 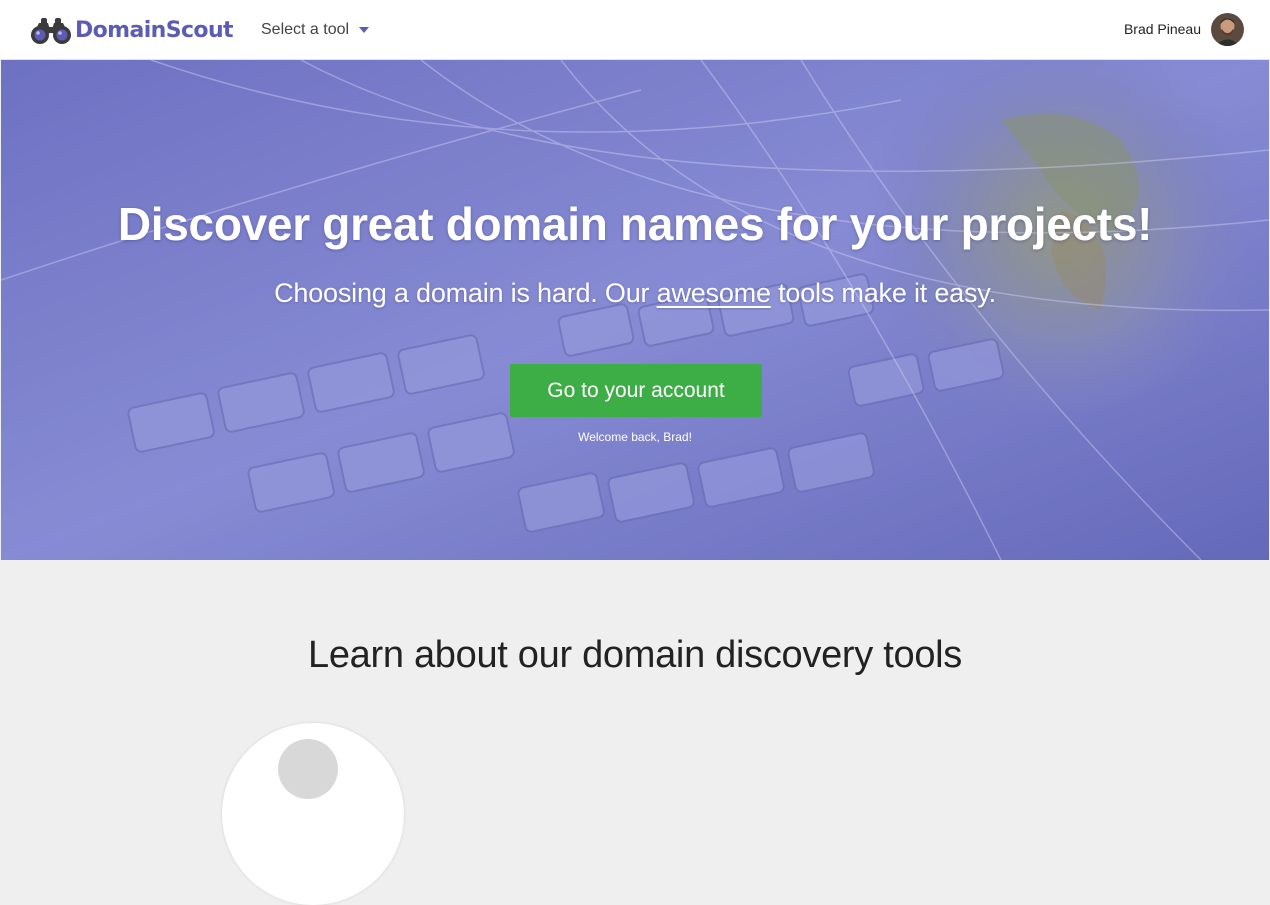 I want to click on hero-subtitle-before: Choosing a domain is hard. Our, so click(x=465, y=293).